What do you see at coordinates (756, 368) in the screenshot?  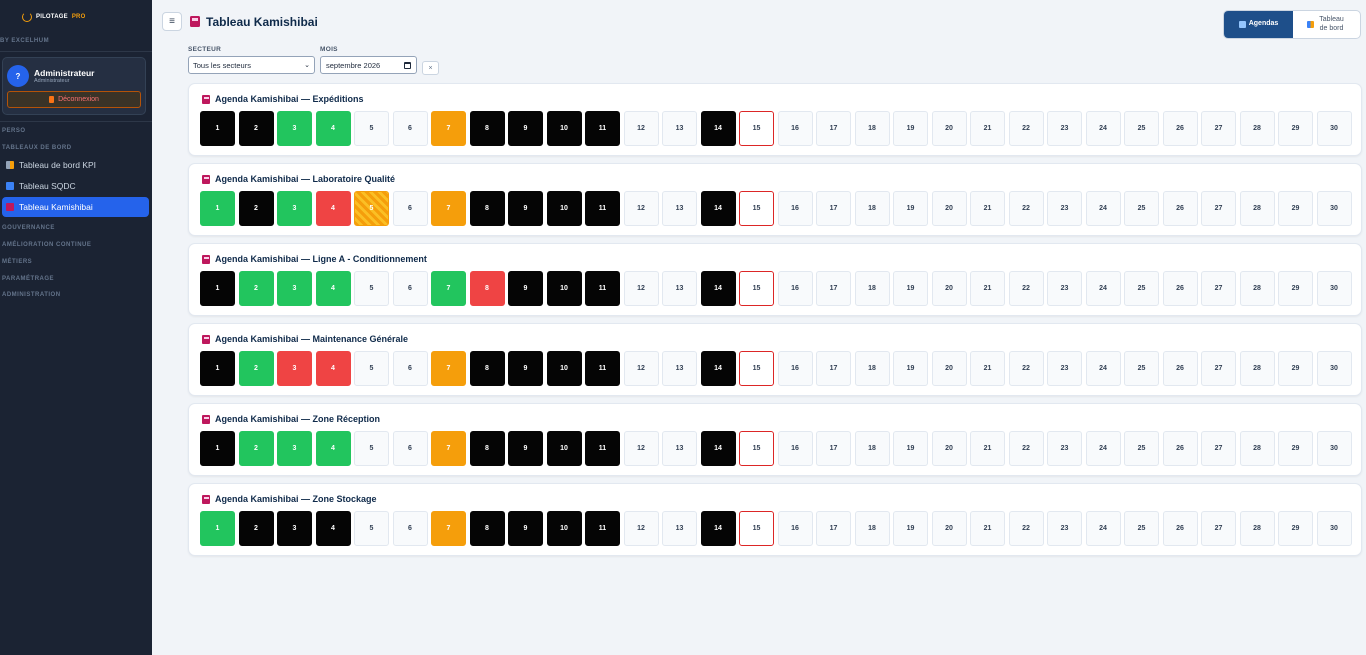 I see `day-cell: 15` at bounding box center [756, 368].